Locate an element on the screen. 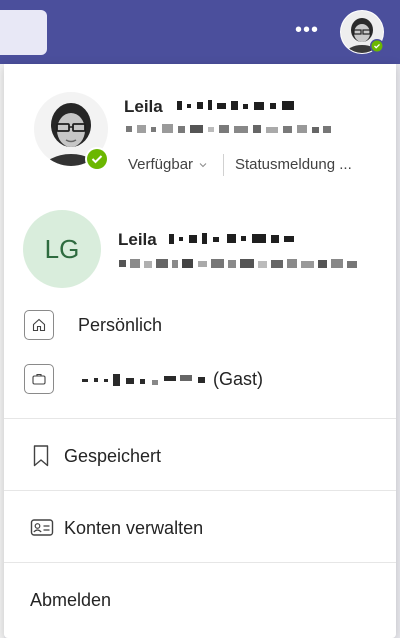 The image size is (400, 638). sign-out-menu-item: Abmelden is located at coordinates (200, 600).